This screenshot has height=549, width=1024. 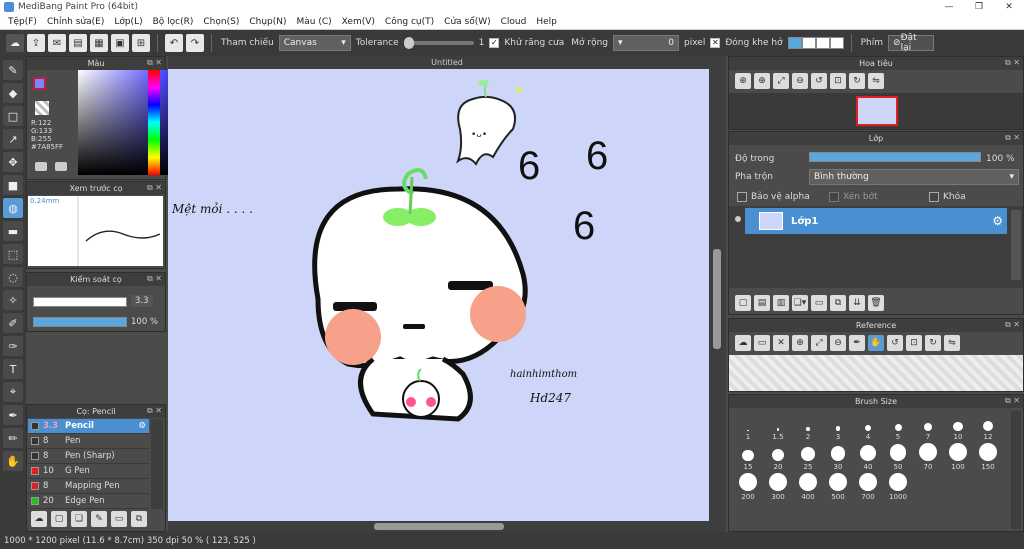 What do you see at coordinates (13, 162) in the screenshot?
I see `move-tool-icon: ✥` at bounding box center [13, 162].